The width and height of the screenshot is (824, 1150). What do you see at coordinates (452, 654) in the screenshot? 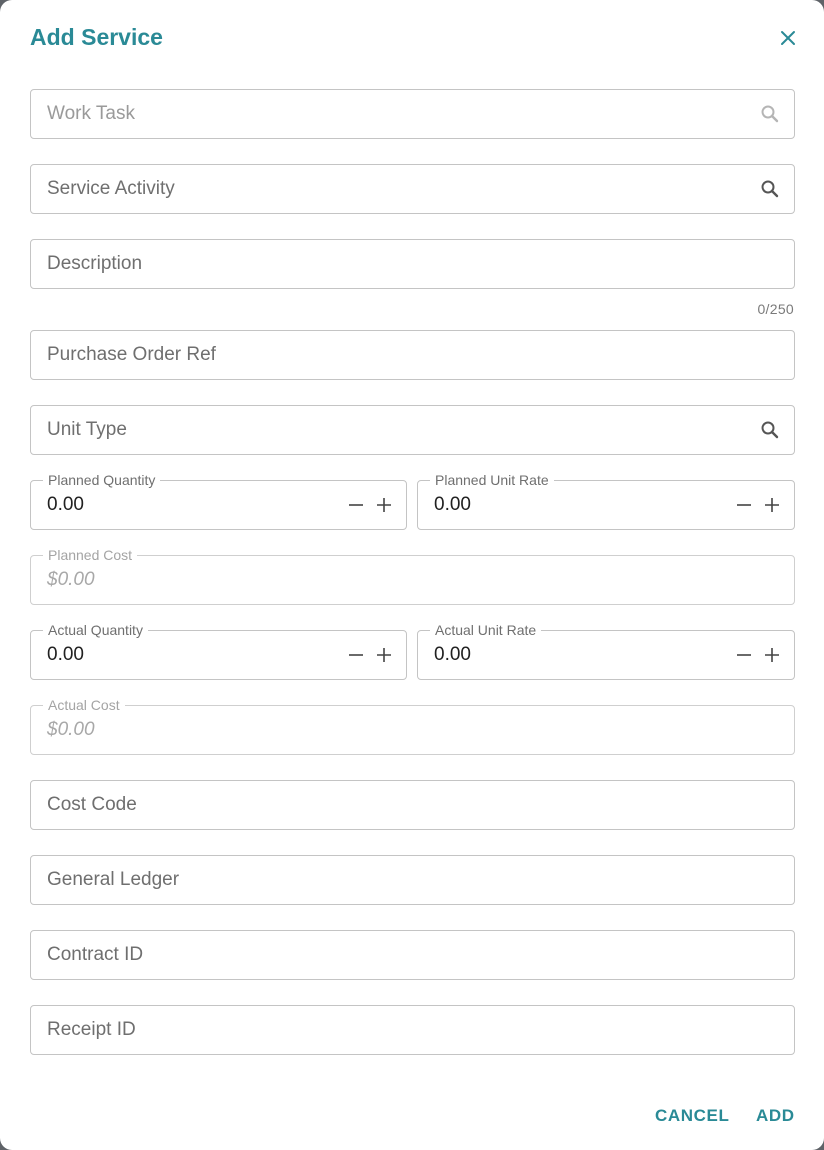
I see `actual-unit-rate-value: 0.00` at bounding box center [452, 654].